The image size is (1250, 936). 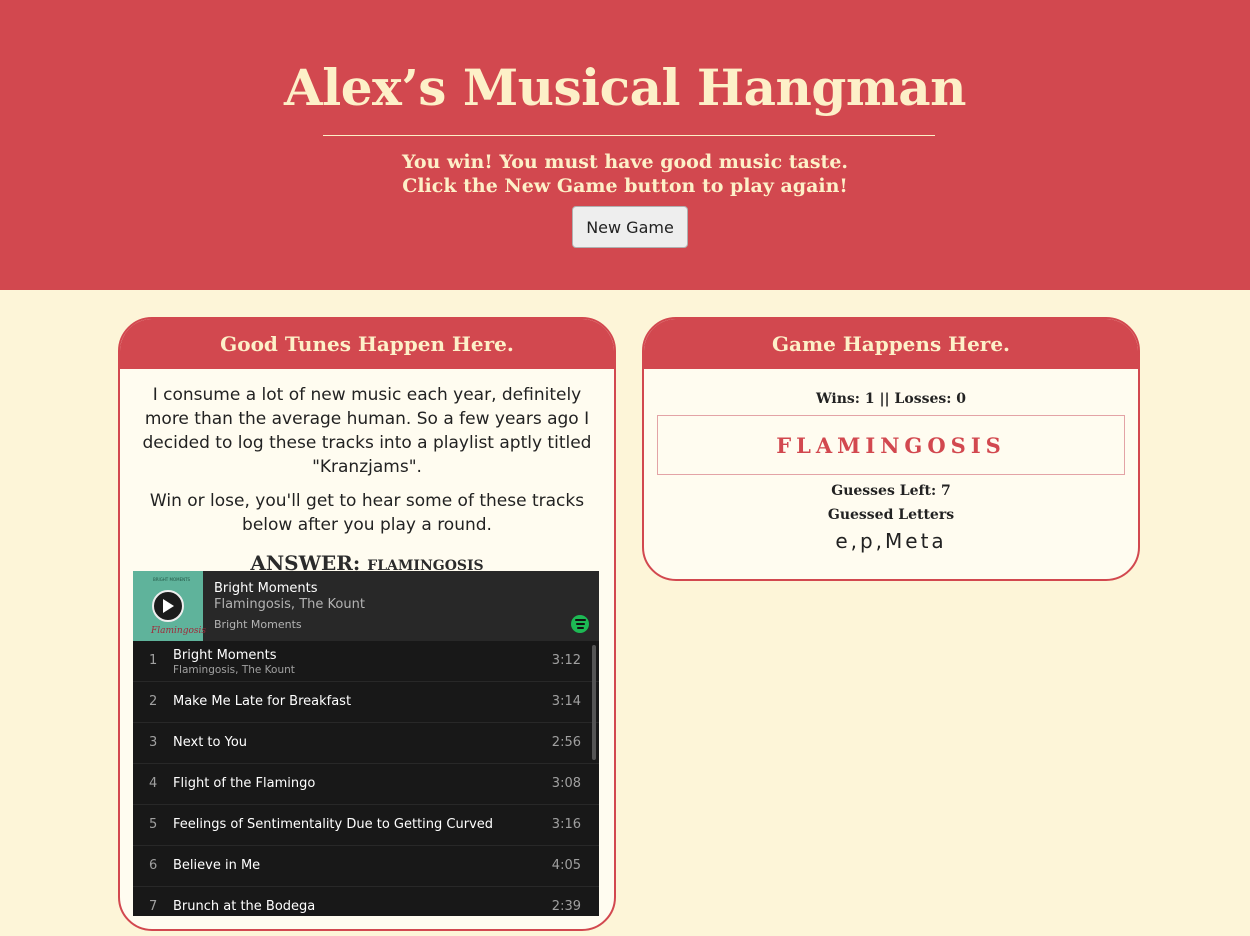 I want to click on cover-small-text: BRIGHT MOMENTS, so click(x=172, y=579).